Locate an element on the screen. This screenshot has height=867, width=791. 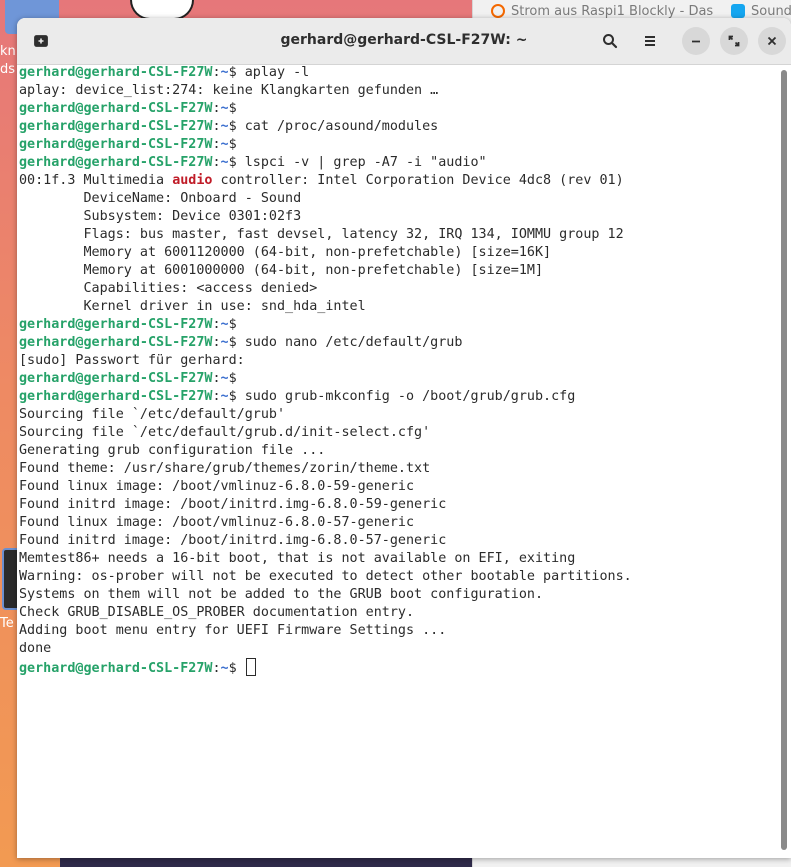
text-cursor is located at coordinates (250, 667).